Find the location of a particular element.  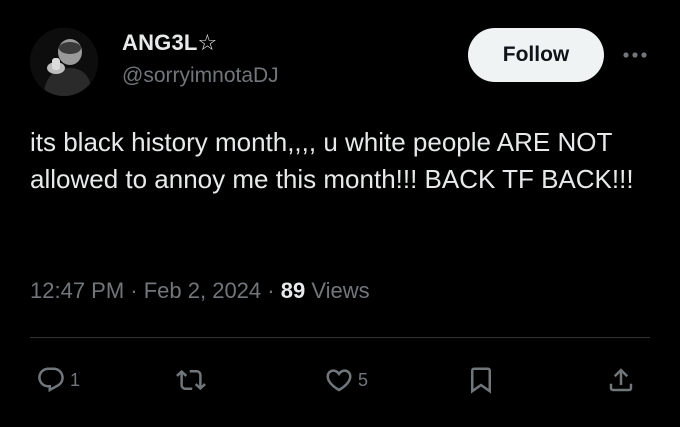

bookmark-icon is located at coordinates (481, 380).